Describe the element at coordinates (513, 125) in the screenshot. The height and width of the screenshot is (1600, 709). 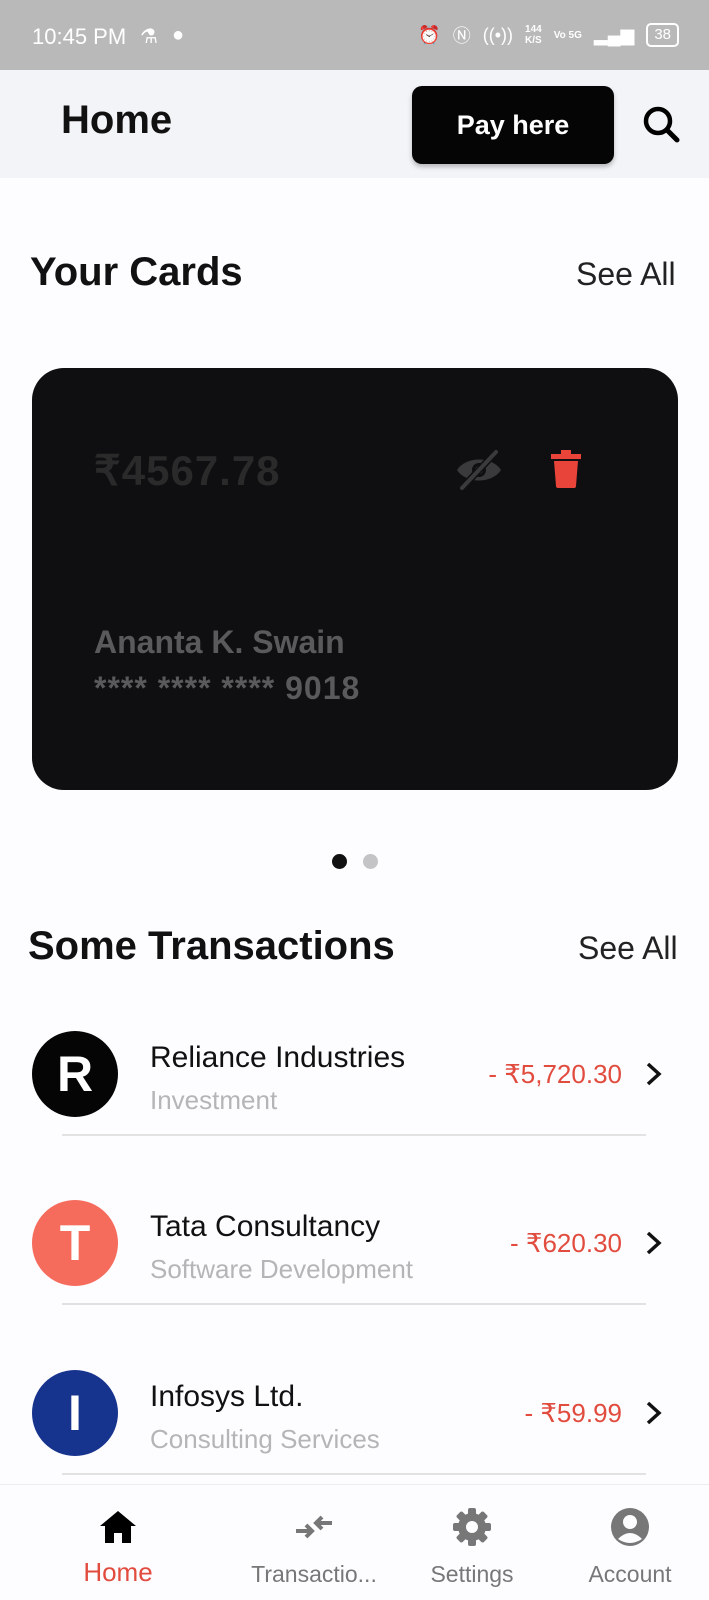
I see `pay-here-button: Pay here` at that location.